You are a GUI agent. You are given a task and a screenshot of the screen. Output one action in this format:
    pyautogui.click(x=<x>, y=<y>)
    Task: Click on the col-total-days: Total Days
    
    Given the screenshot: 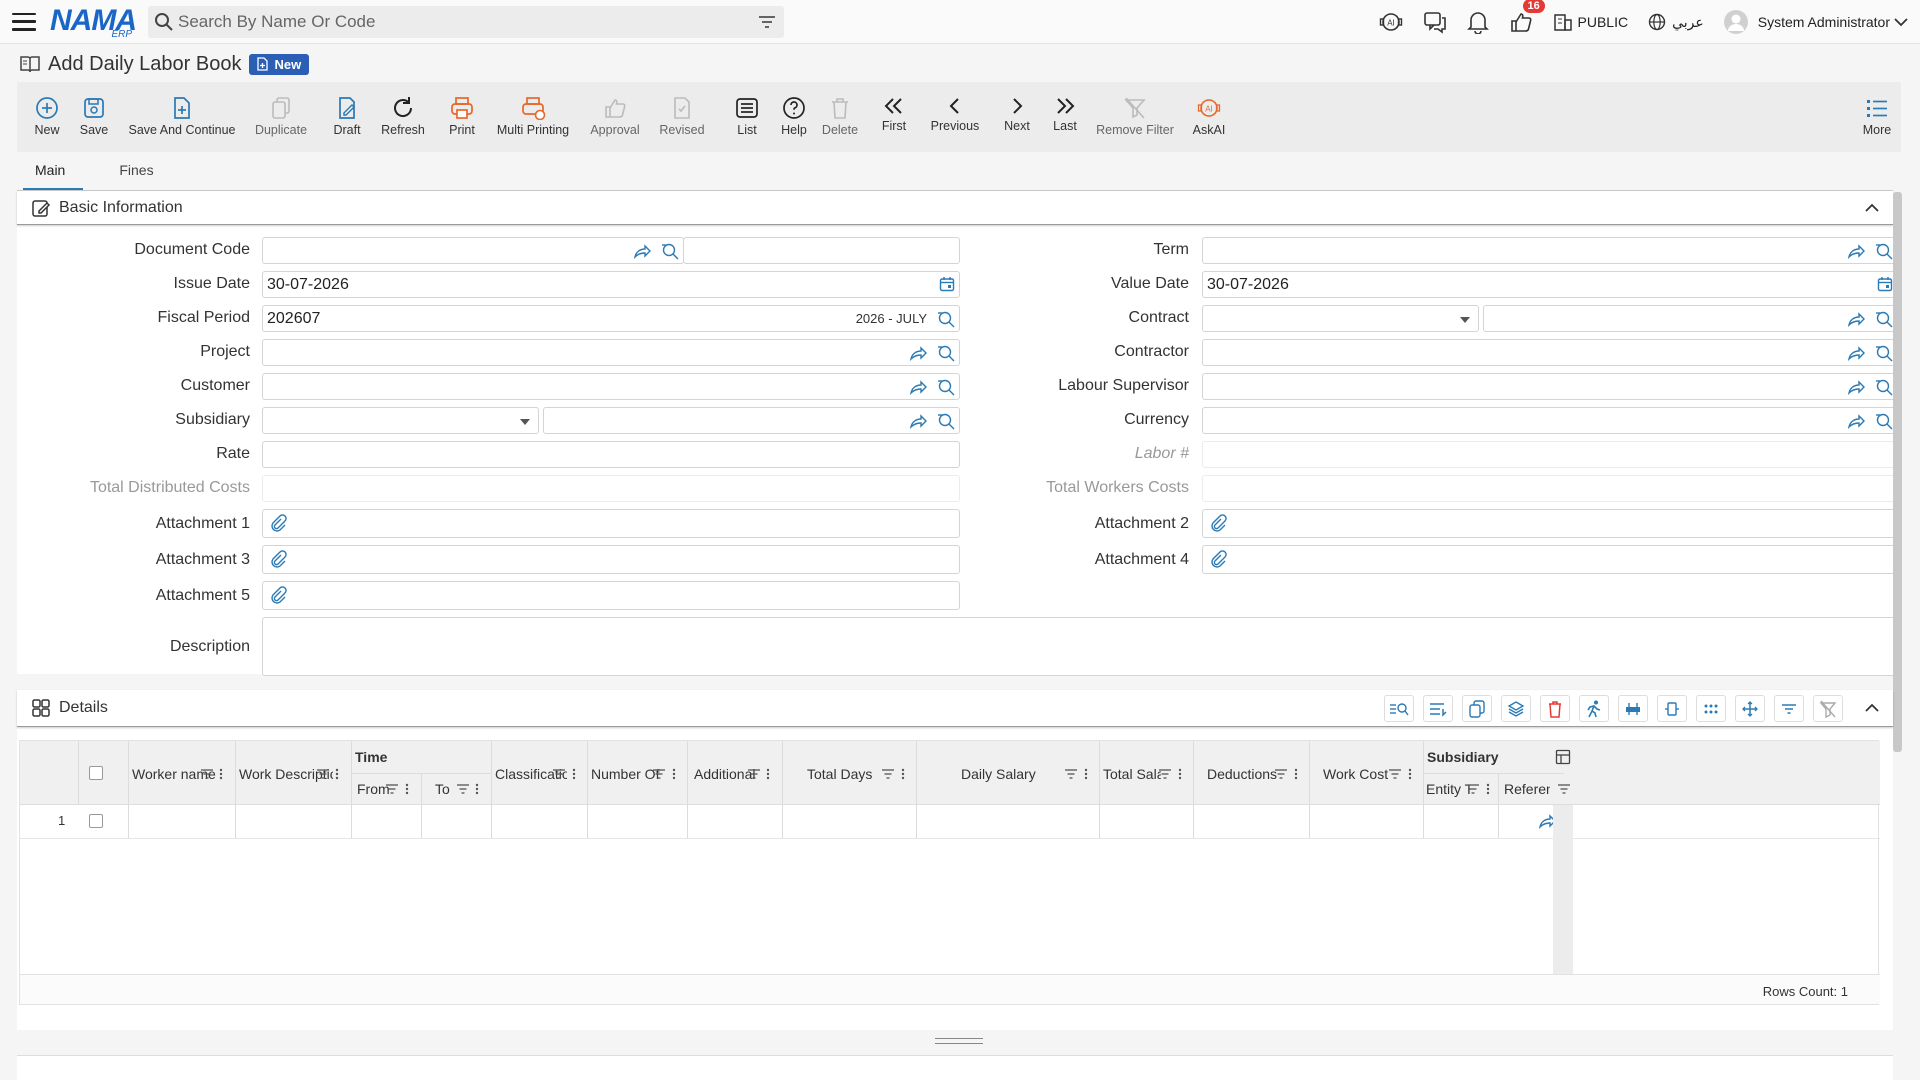 What is the action you would take?
    pyautogui.click(x=839, y=774)
    